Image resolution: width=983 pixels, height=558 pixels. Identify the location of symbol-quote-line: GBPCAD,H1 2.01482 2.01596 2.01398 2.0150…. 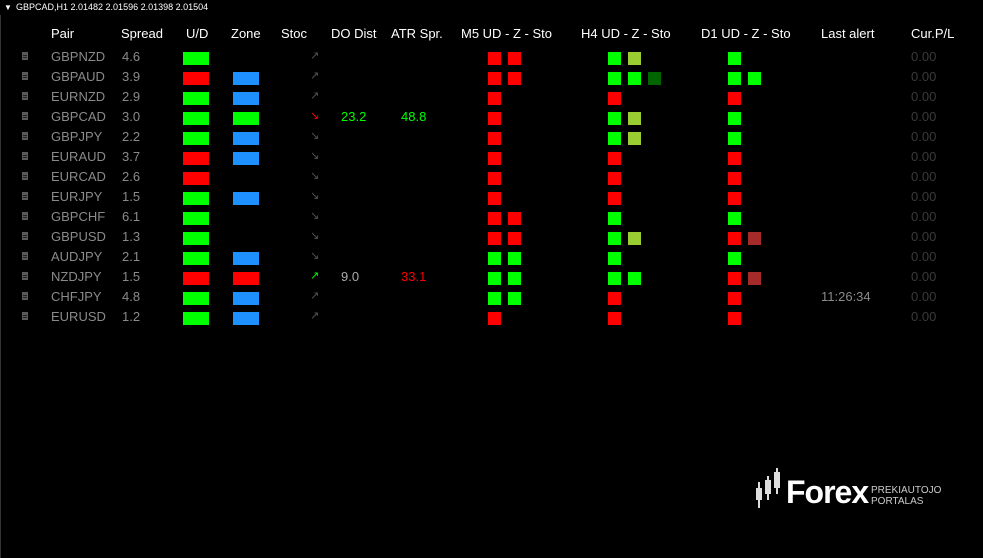
(112, 7).